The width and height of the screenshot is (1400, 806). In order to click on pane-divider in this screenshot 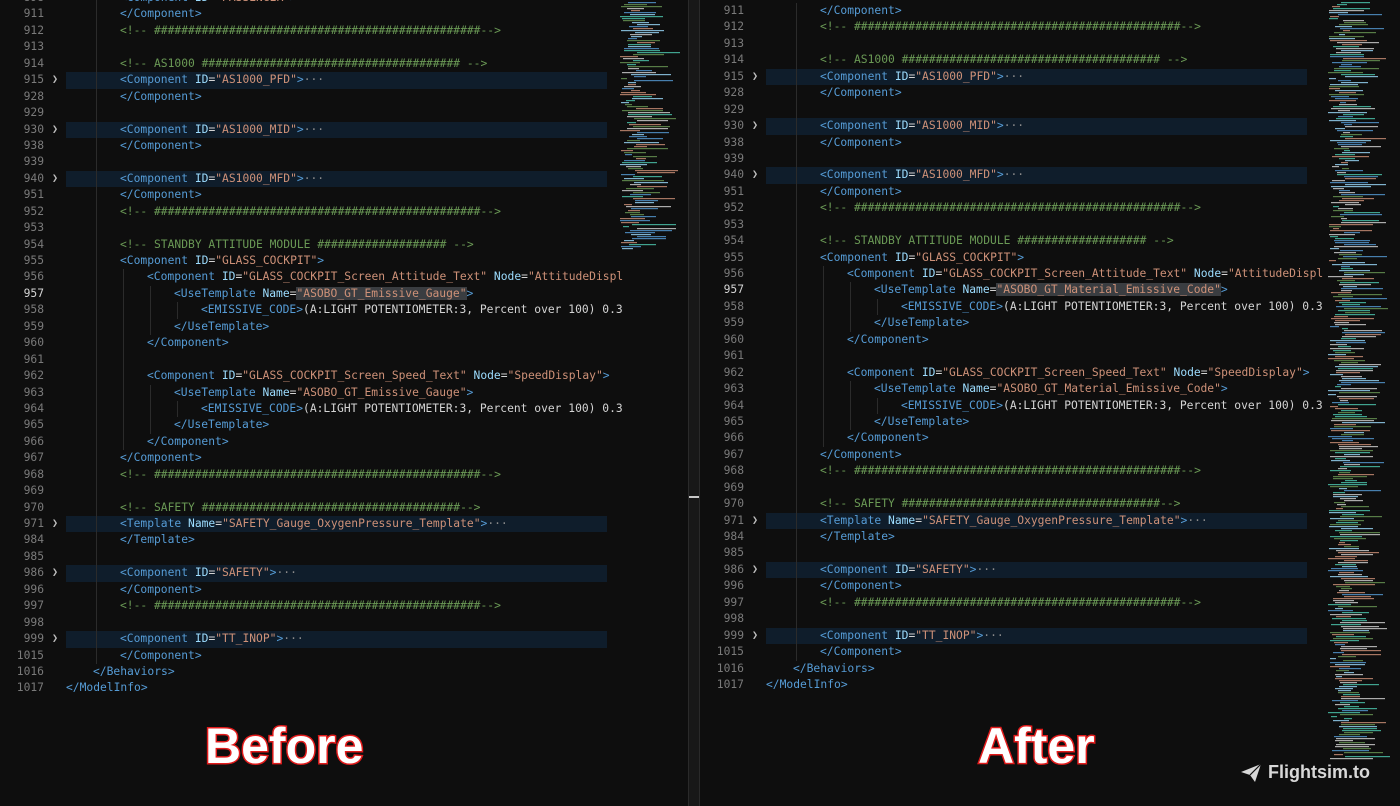, I will do `click(694, 403)`.